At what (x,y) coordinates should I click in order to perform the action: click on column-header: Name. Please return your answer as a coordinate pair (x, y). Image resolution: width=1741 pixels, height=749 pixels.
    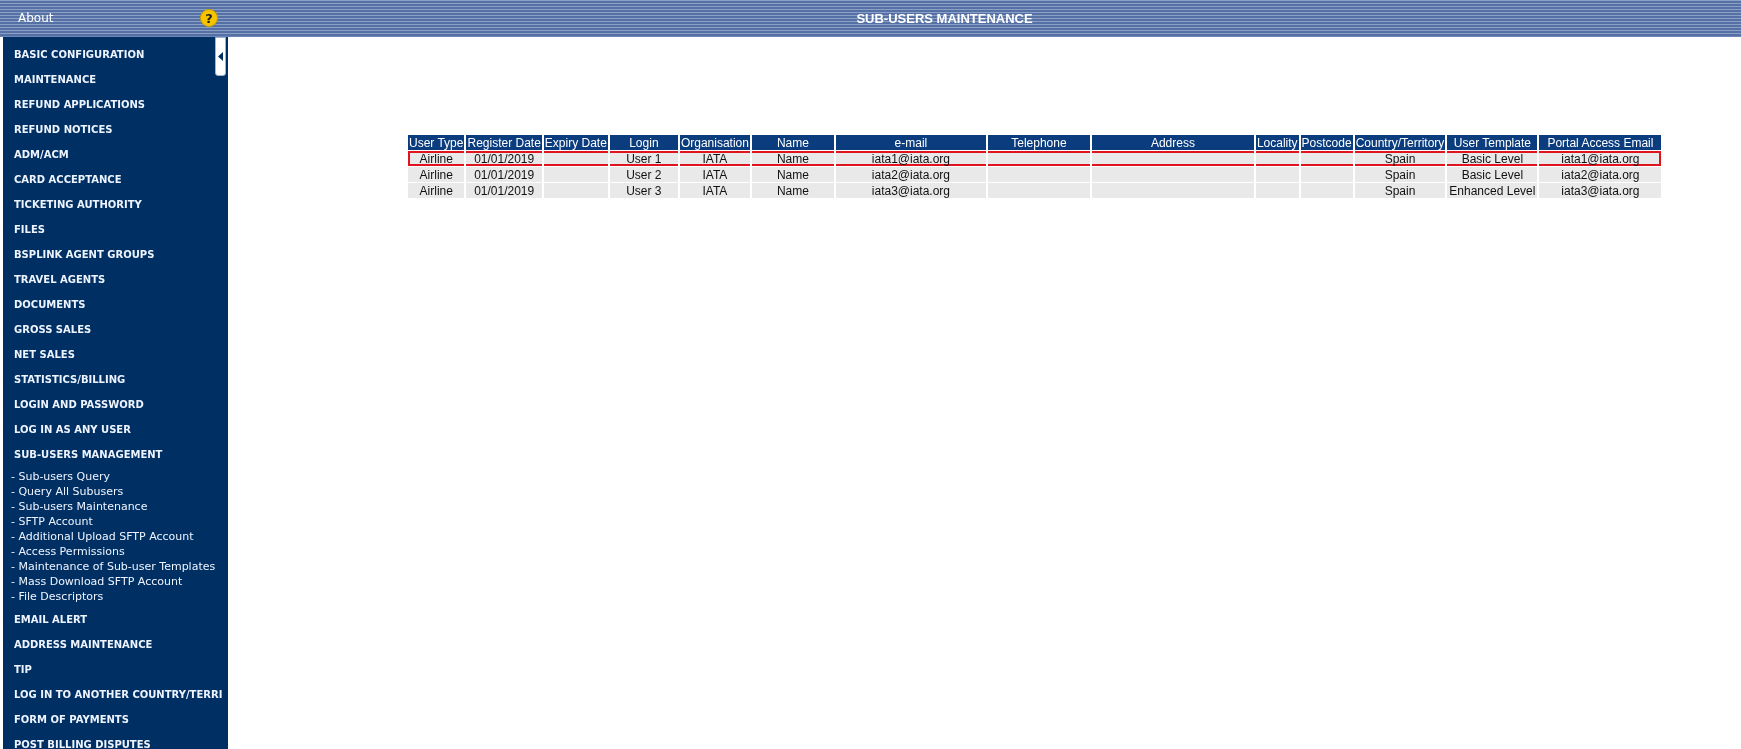
    Looking at the image, I should click on (792, 142).